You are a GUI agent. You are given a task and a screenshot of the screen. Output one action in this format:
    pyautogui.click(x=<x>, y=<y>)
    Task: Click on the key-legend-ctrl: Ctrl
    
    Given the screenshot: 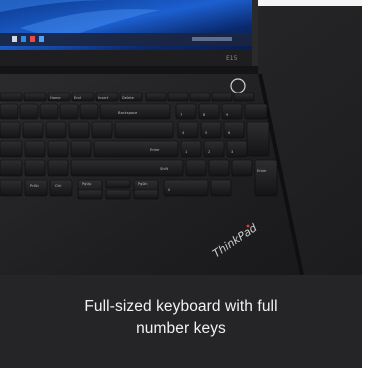 What is the action you would take?
    pyautogui.click(x=58, y=186)
    